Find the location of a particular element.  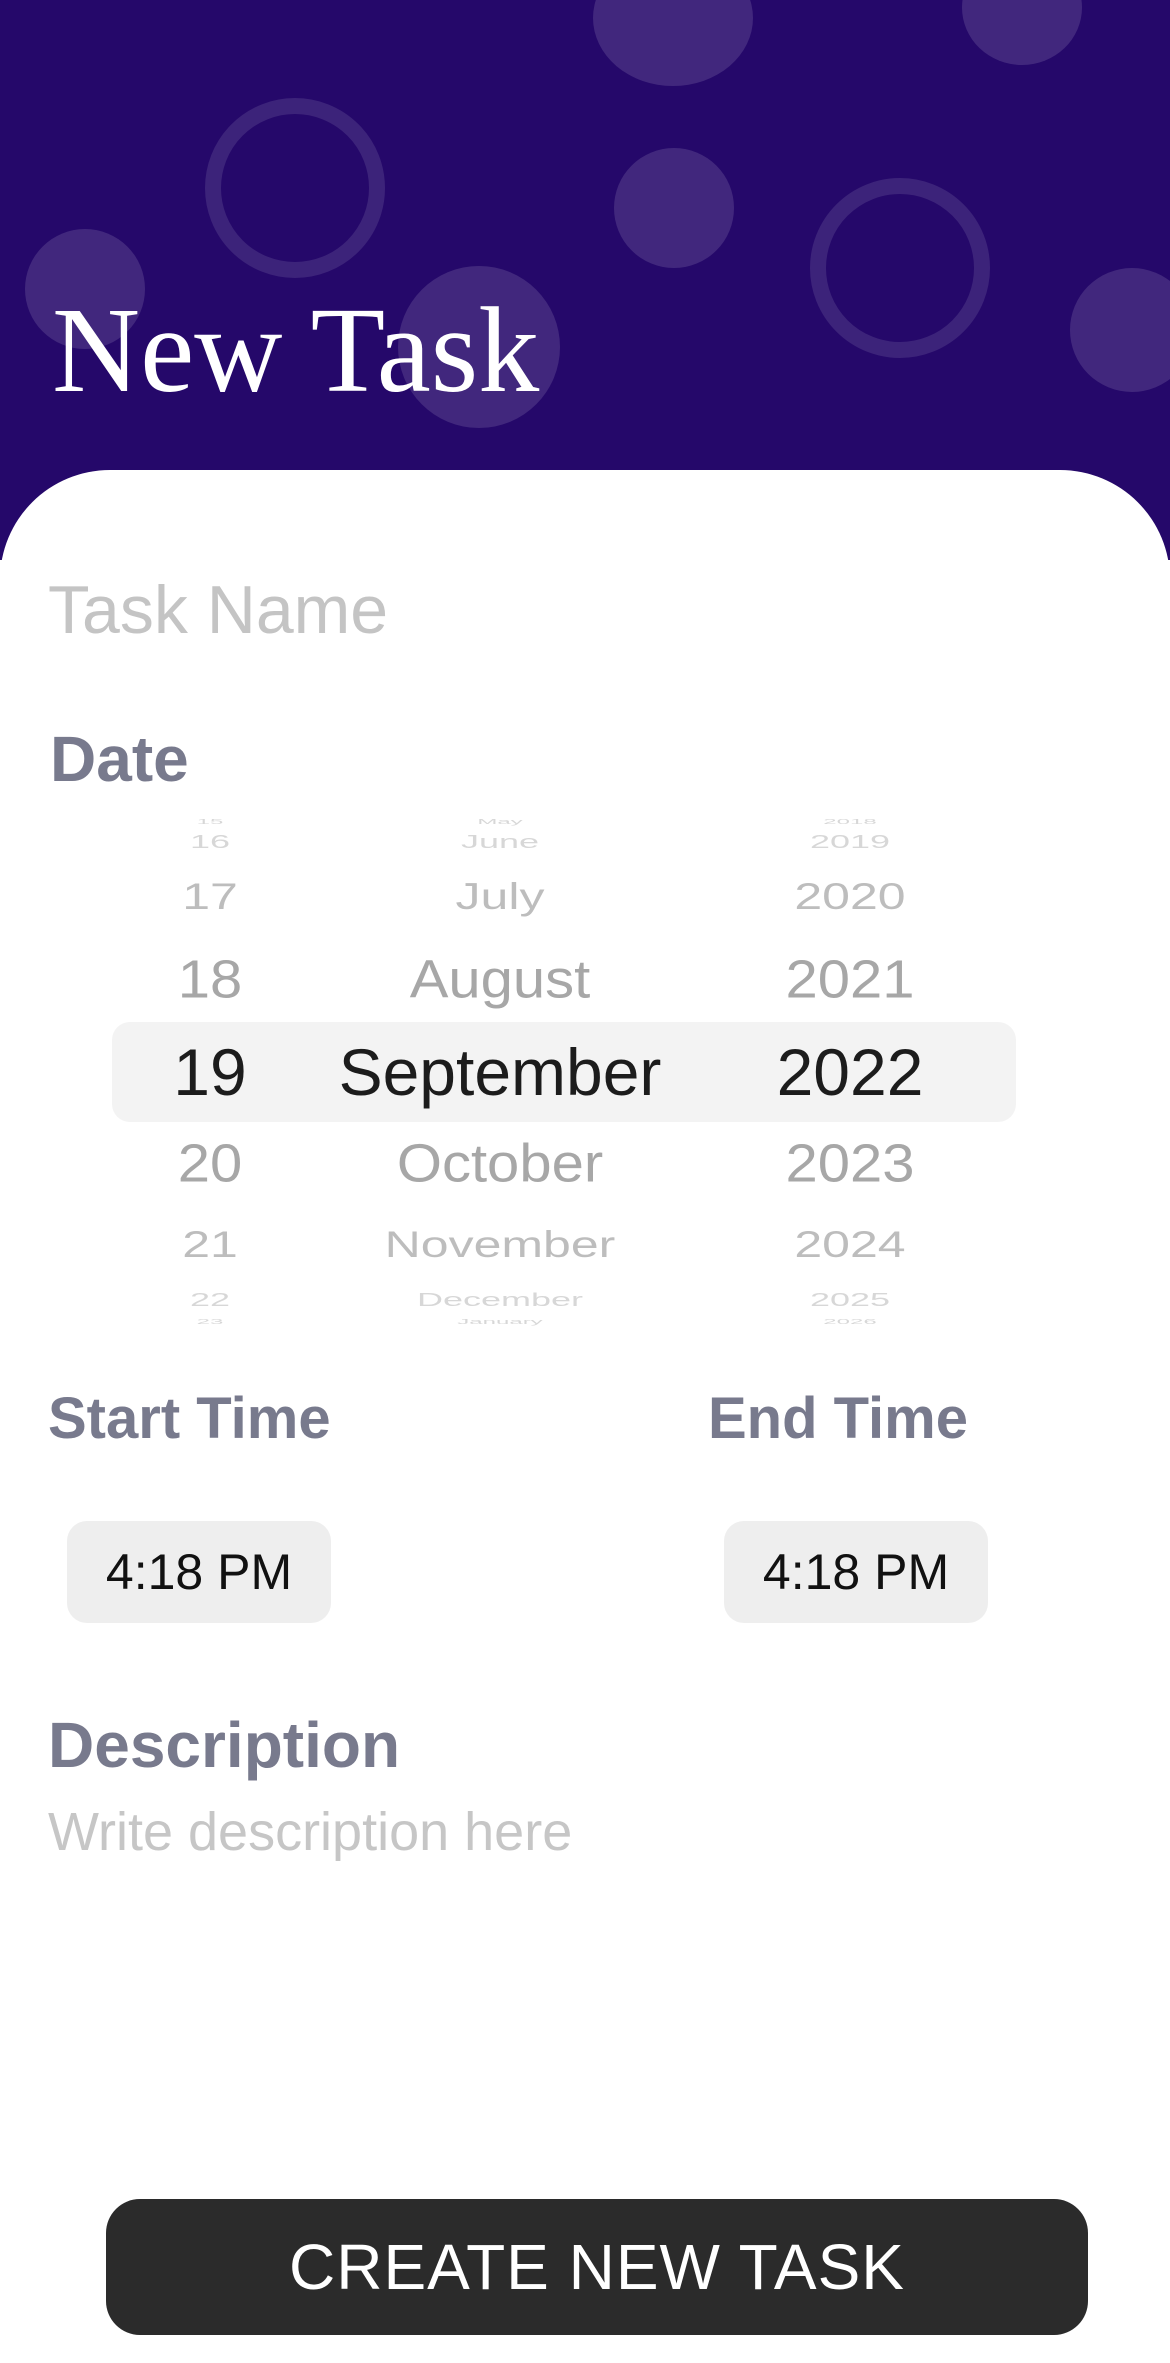

date-picker-month-option: June is located at coordinates (500, 842).